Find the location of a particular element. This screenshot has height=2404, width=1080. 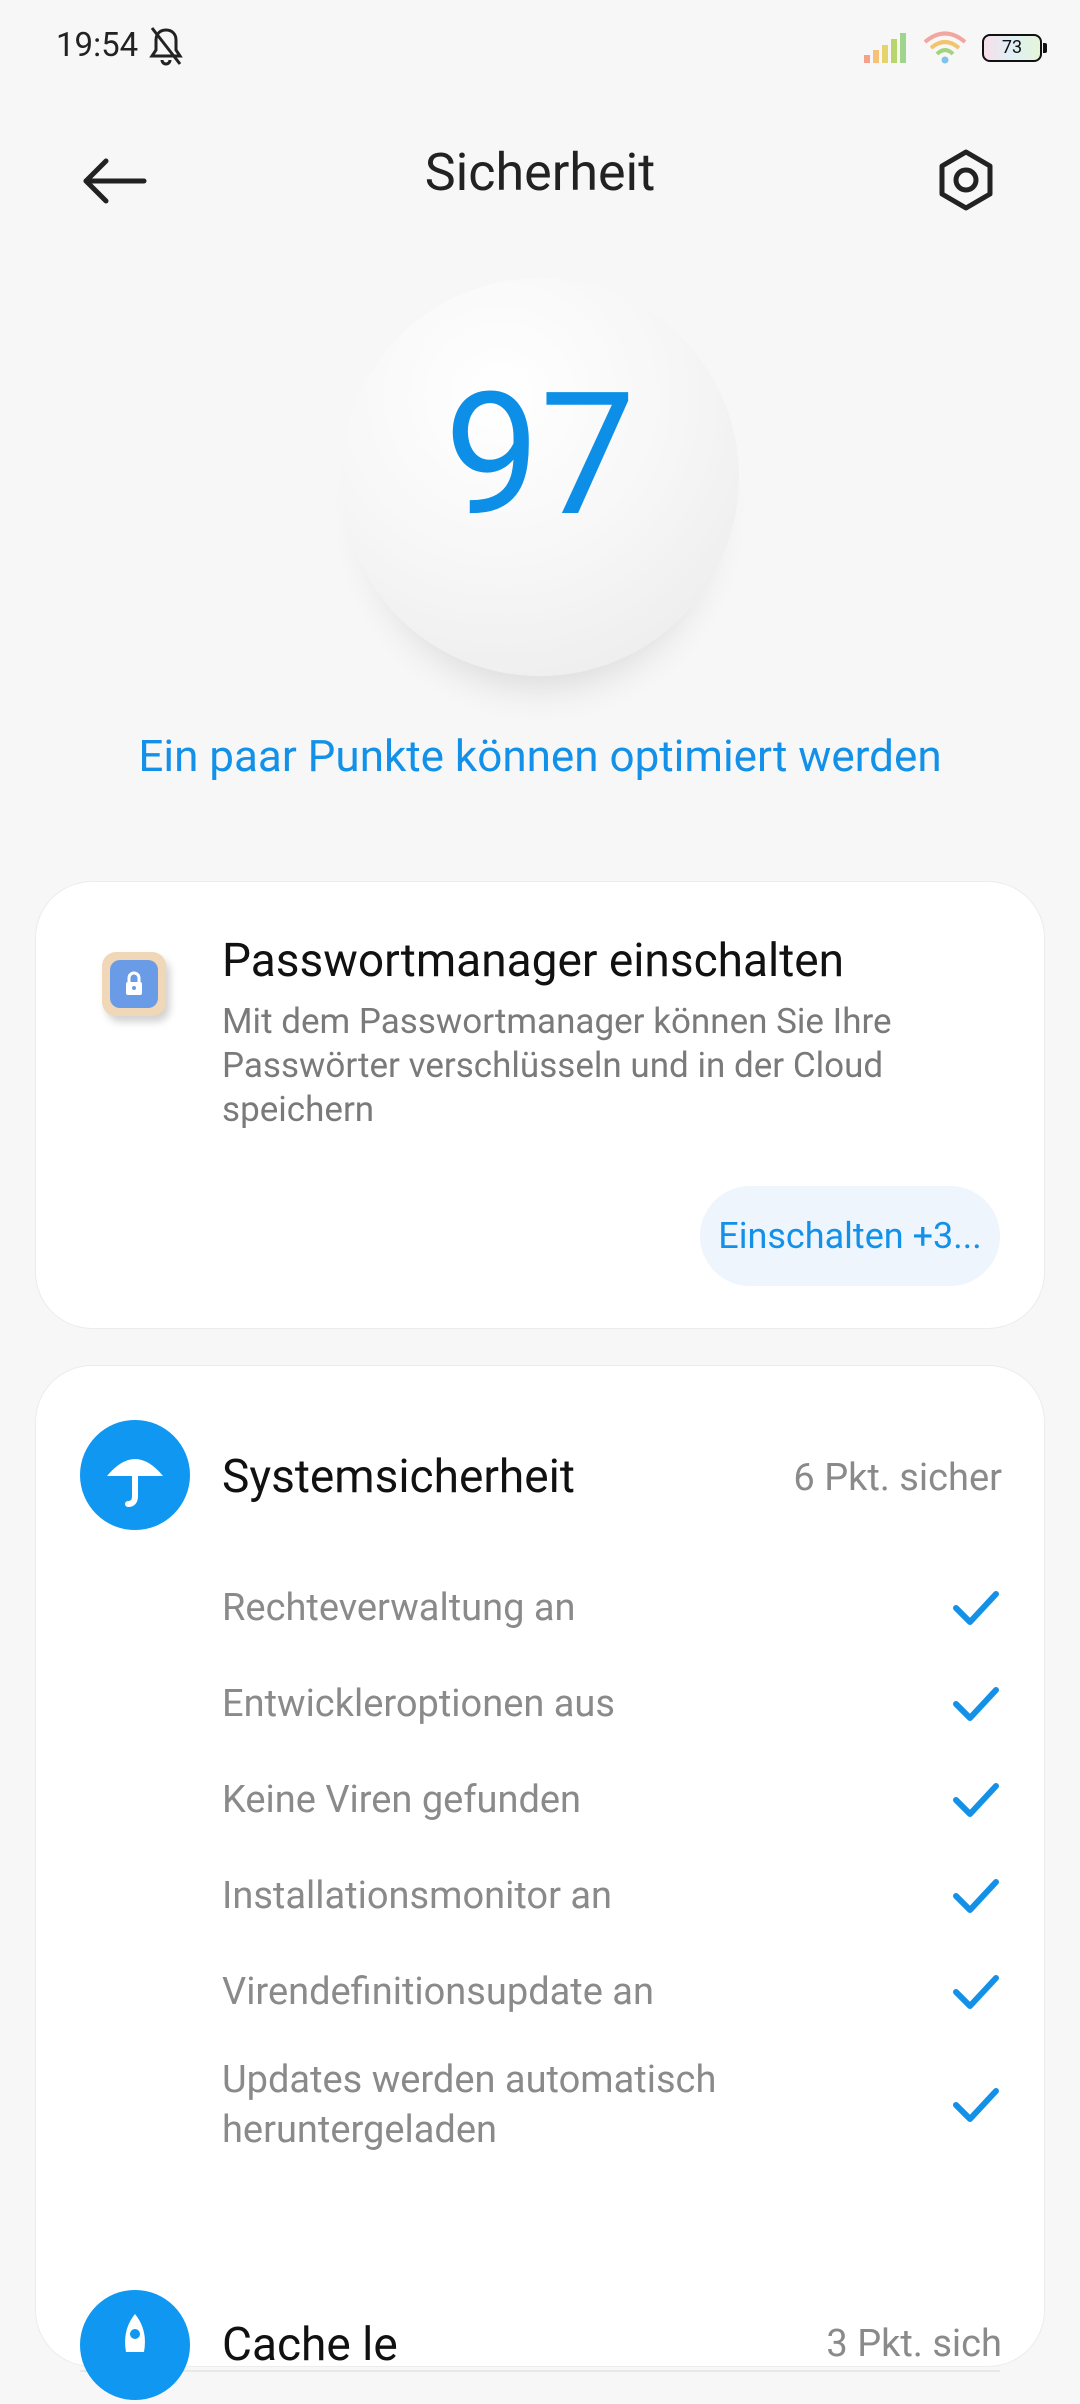

bell-off-icon is located at coordinates (166, 46).